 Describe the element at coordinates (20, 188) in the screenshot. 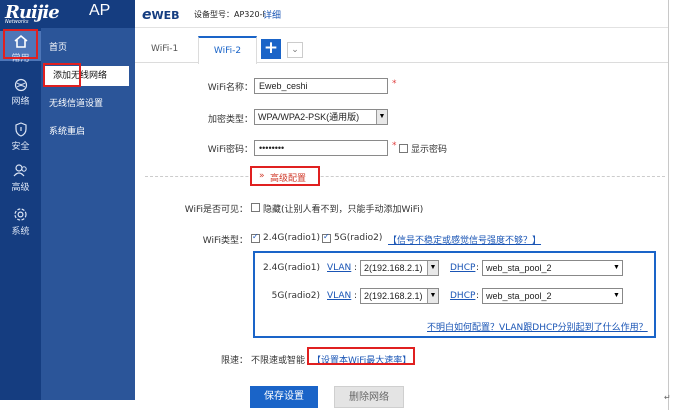

I see `rail-label: 高级` at that location.